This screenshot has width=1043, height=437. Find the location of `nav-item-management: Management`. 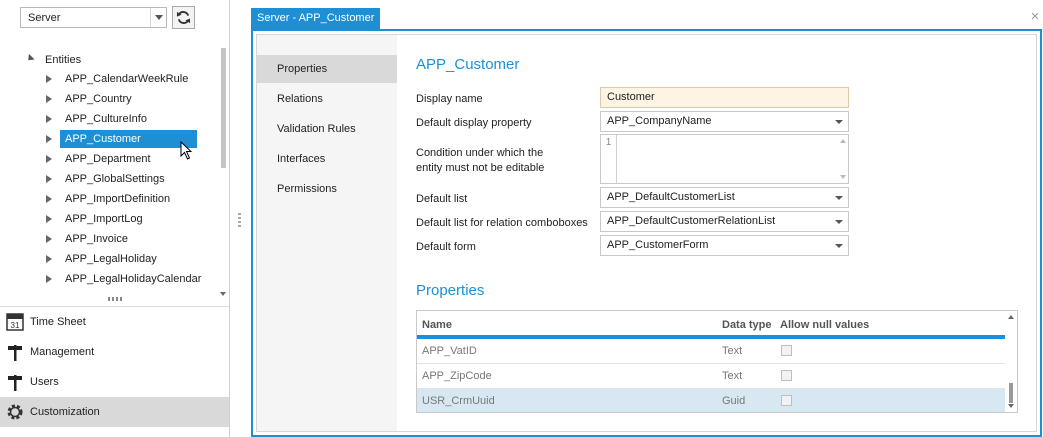

nav-item-management: Management is located at coordinates (114, 352).